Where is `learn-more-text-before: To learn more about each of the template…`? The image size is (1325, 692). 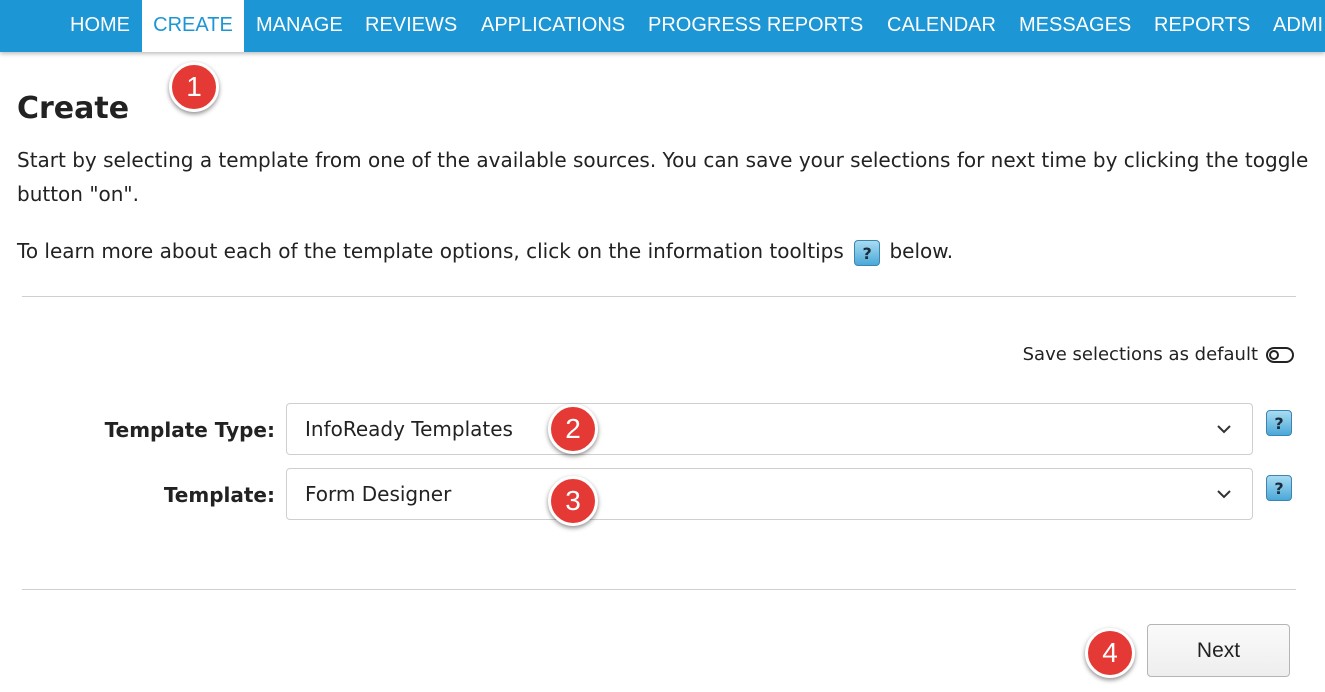
learn-more-text-before: To learn more about each of the template… is located at coordinates (430, 251).